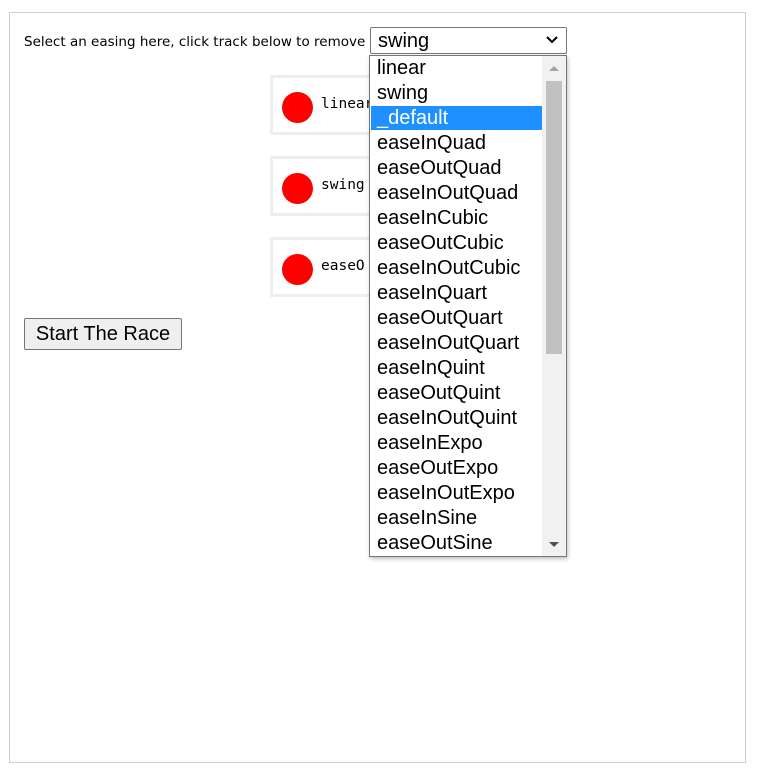  What do you see at coordinates (456, 68) in the screenshot?
I see `dropdown-option: linear` at bounding box center [456, 68].